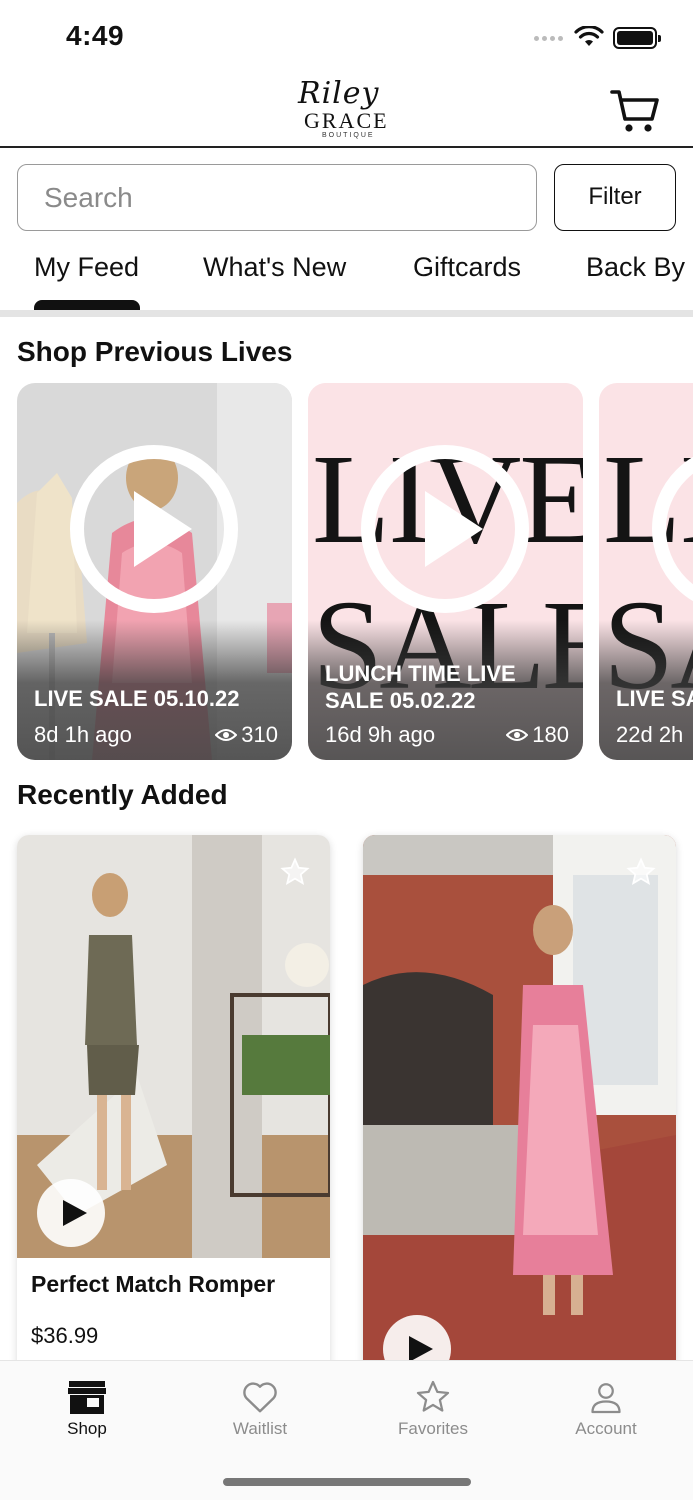 This screenshot has height=1500, width=693. Describe the element at coordinates (550, 734) in the screenshot. I see `live-view-count: 180` at that location.